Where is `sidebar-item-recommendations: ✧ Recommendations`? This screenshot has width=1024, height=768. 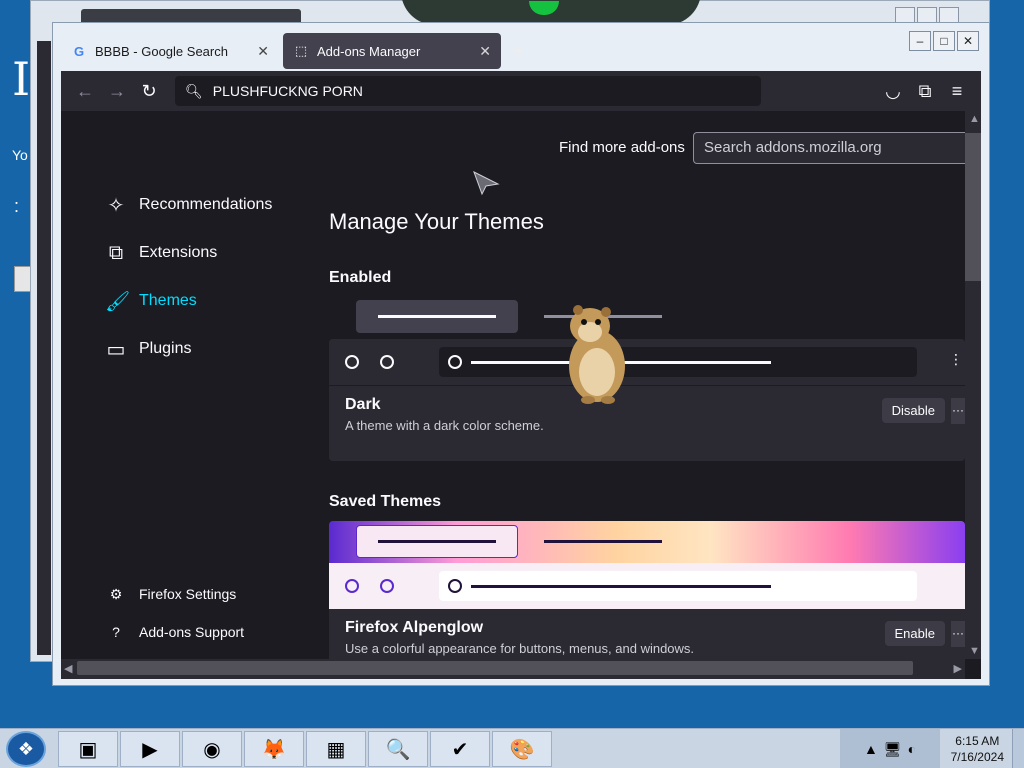
sidebar-item-recommendations: ✧ Recommendations is located at coordinates (189, 205).